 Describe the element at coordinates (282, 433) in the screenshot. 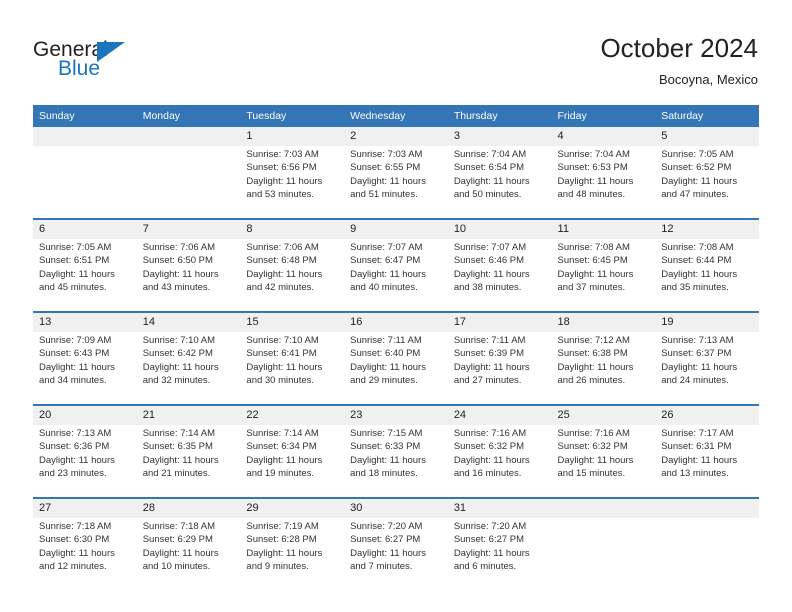

I see `day-detail-line: Sunrise: 7:14 AM` at that location.